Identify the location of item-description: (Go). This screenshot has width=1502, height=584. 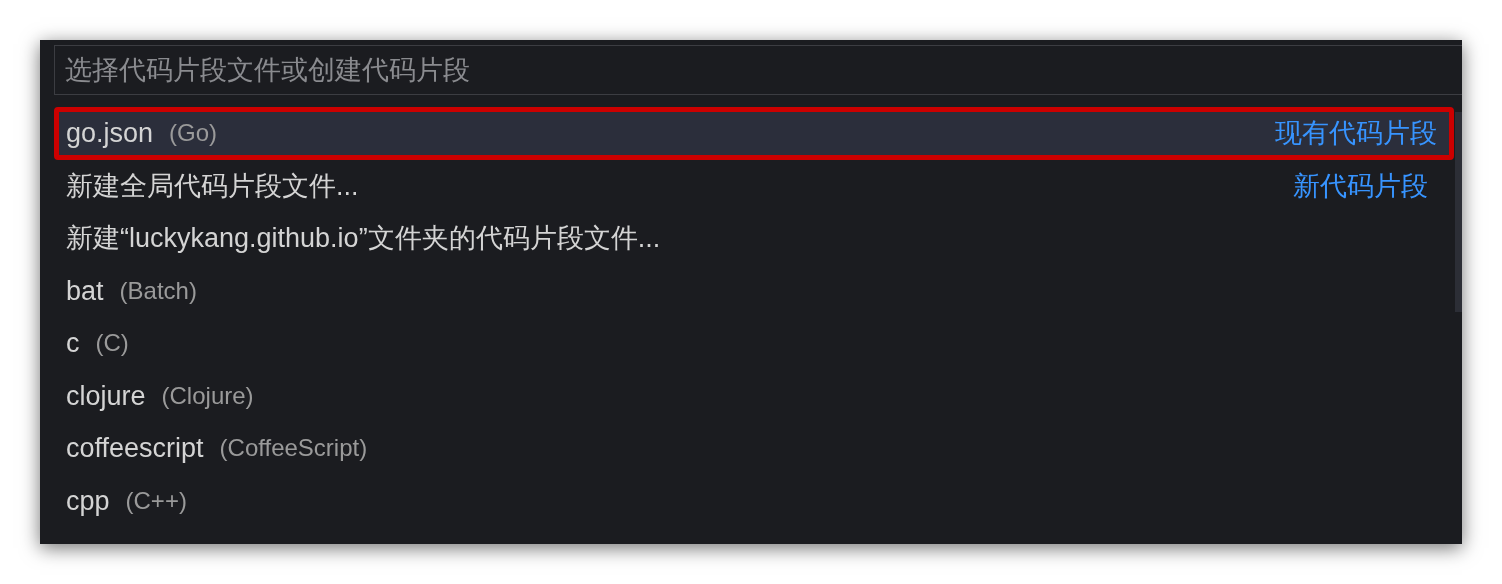
(193, 133).